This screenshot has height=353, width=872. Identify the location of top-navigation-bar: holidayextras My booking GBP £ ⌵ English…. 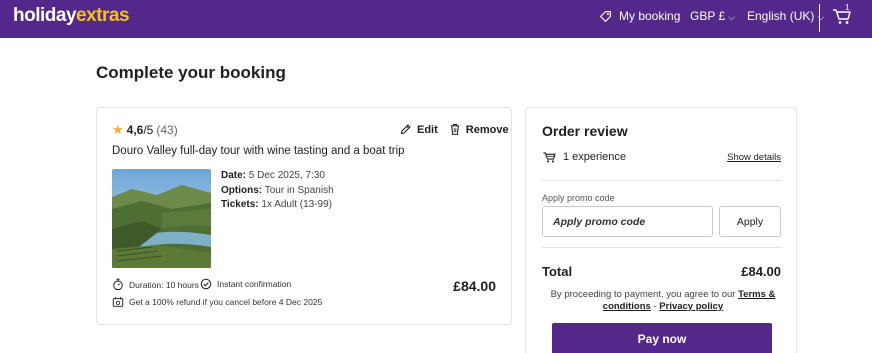
(436, 19).